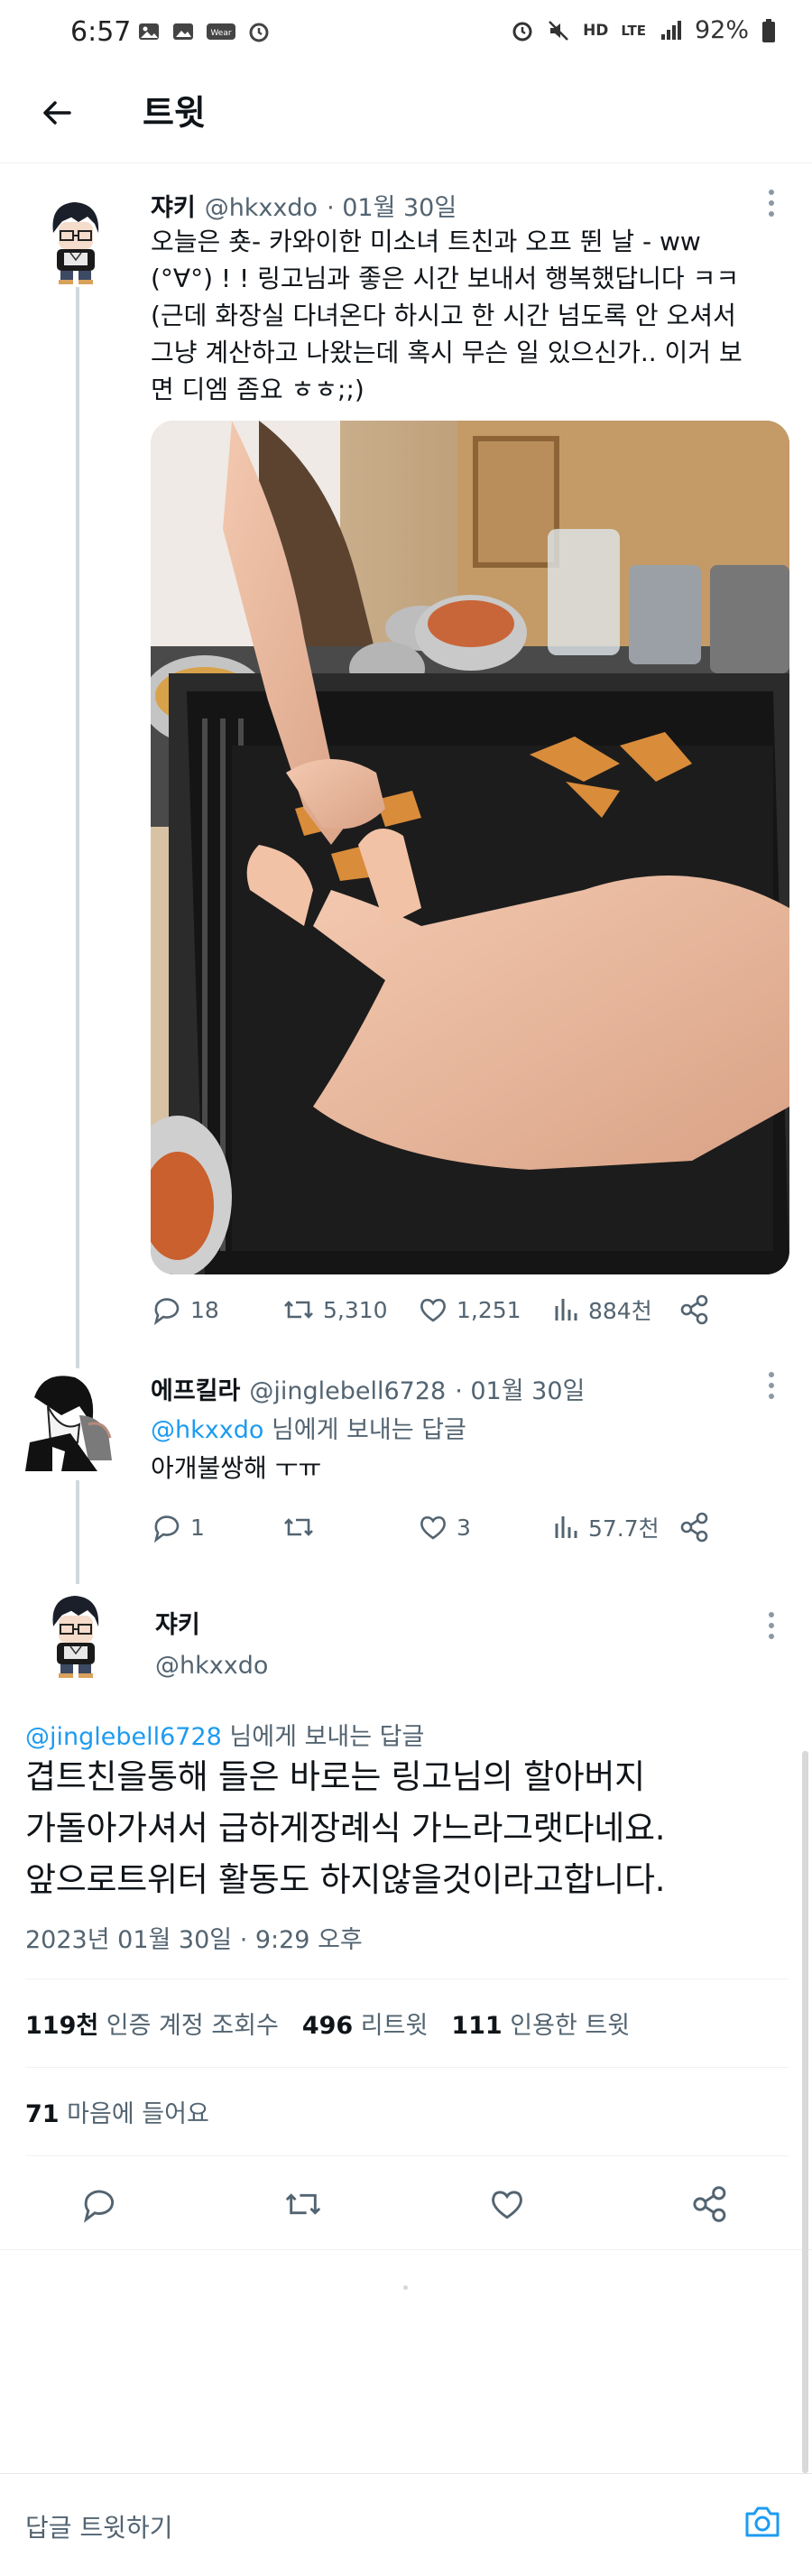  What do you see at coordinates (477, 2026) in the screenshot?
I see `quotes-stat-number: 111` at bounding box center [477, 2026].